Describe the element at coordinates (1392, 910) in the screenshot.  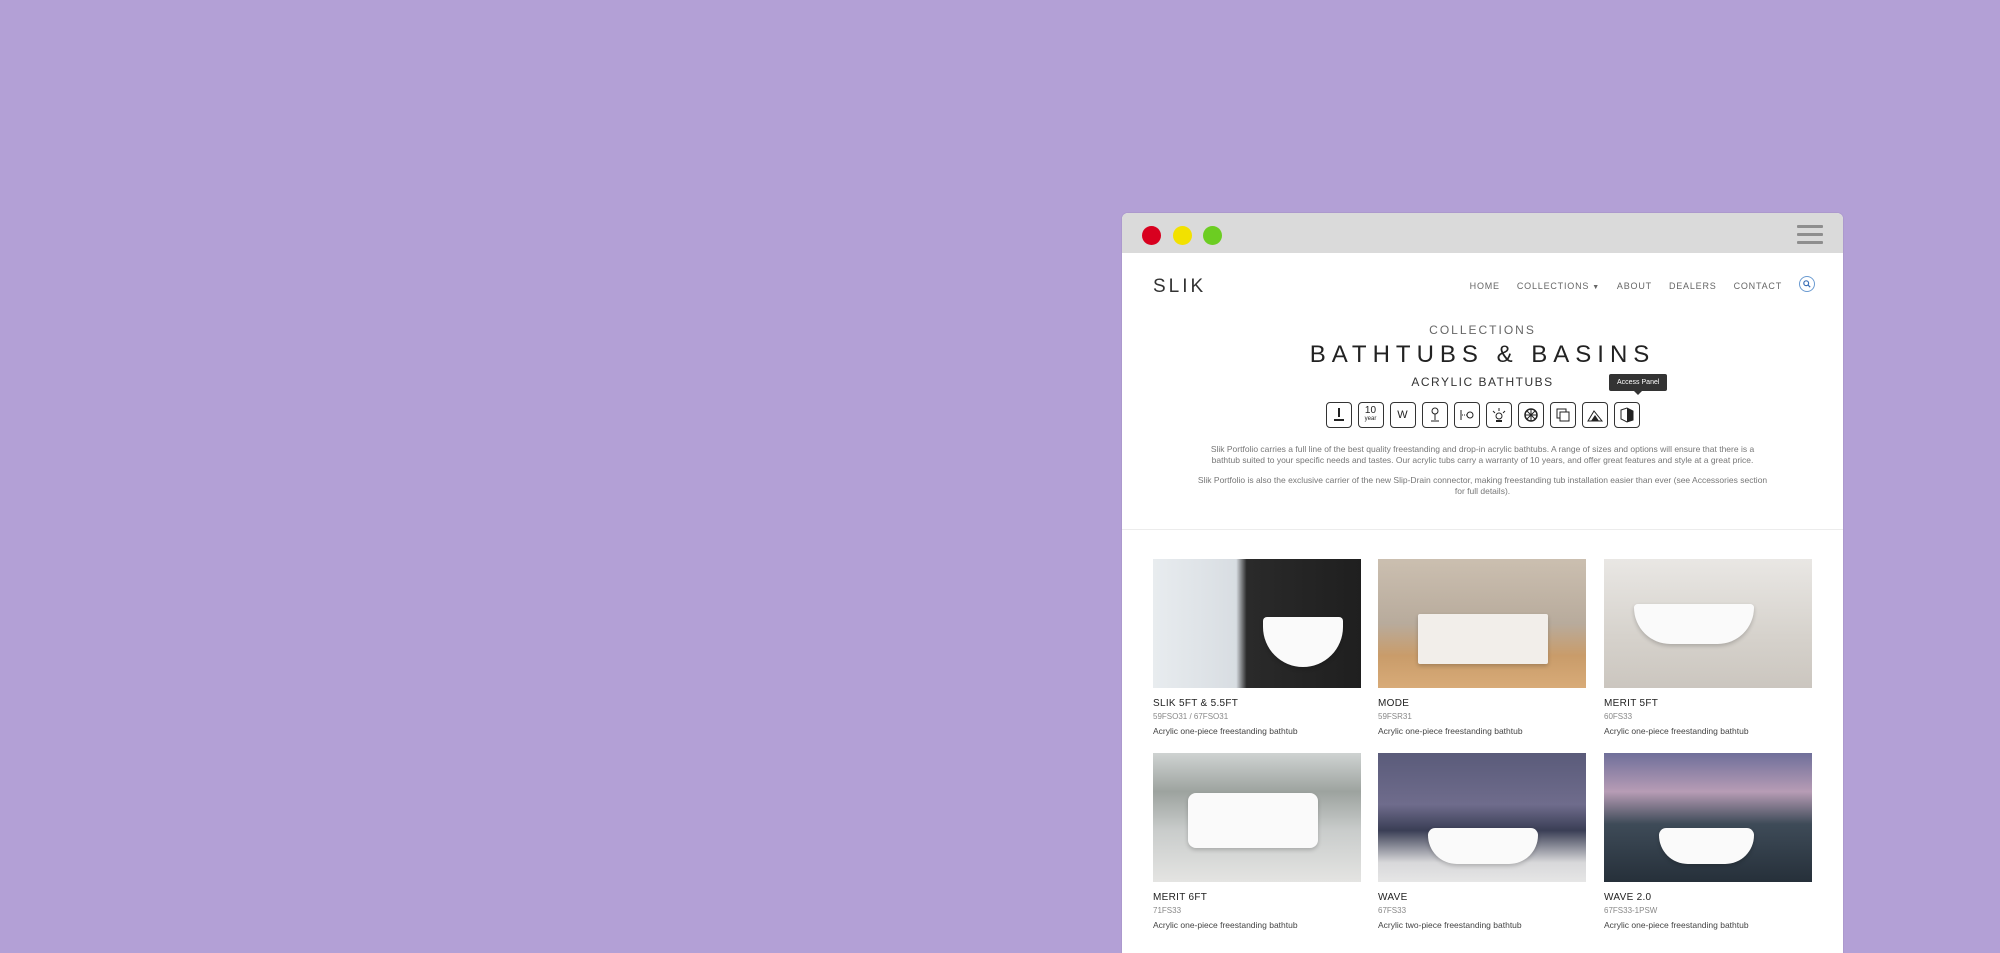
I see `product-code: 67FS33` at that location.